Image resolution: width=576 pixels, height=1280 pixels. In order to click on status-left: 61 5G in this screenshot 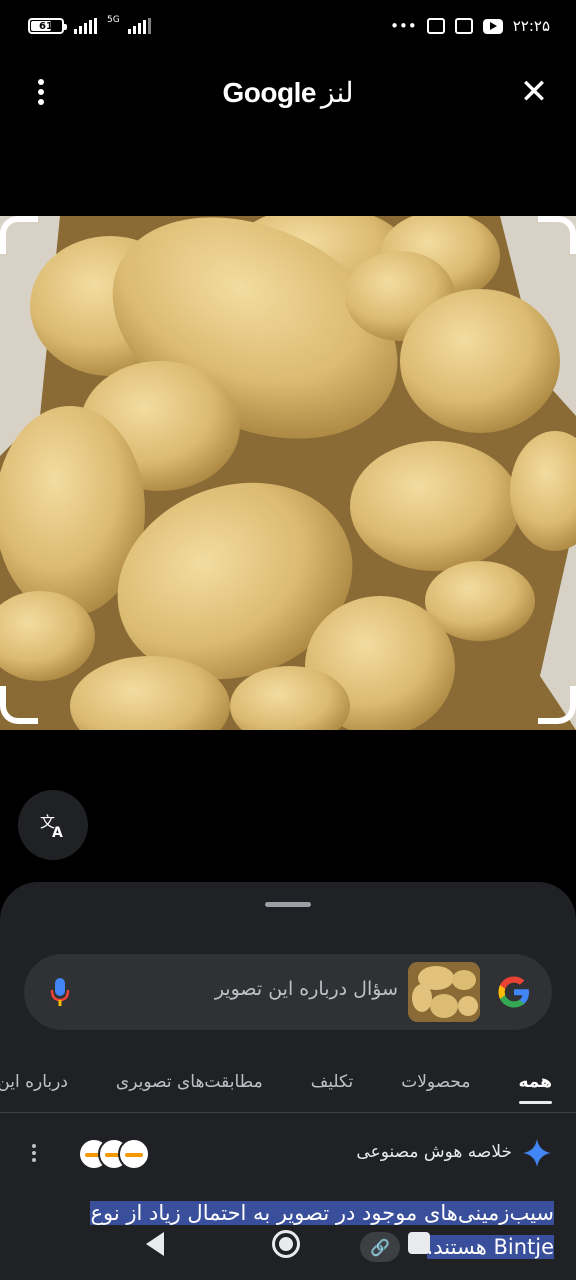, I will do `click(89, 24)`.